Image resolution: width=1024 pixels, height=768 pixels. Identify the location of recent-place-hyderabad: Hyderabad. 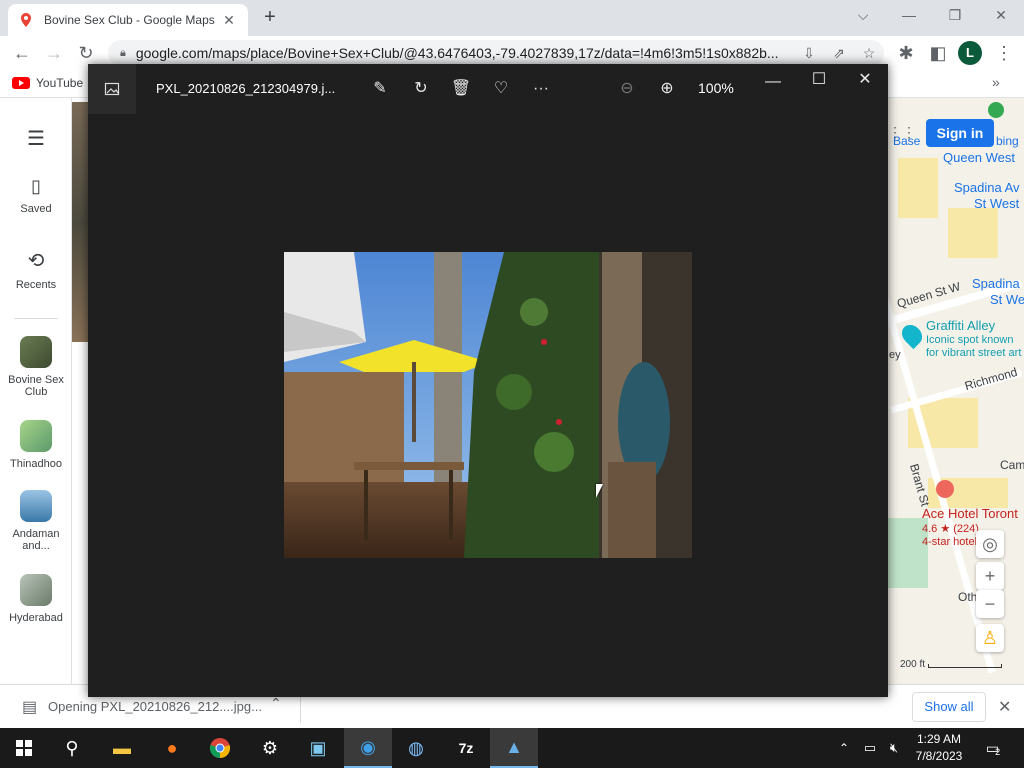
(36, 599).